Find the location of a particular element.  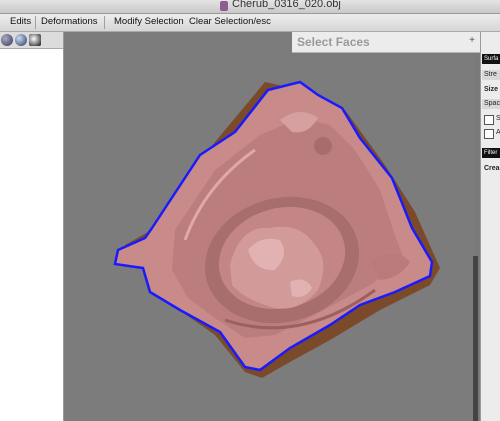

create-label: Crea is located at coordinates (491, 169).